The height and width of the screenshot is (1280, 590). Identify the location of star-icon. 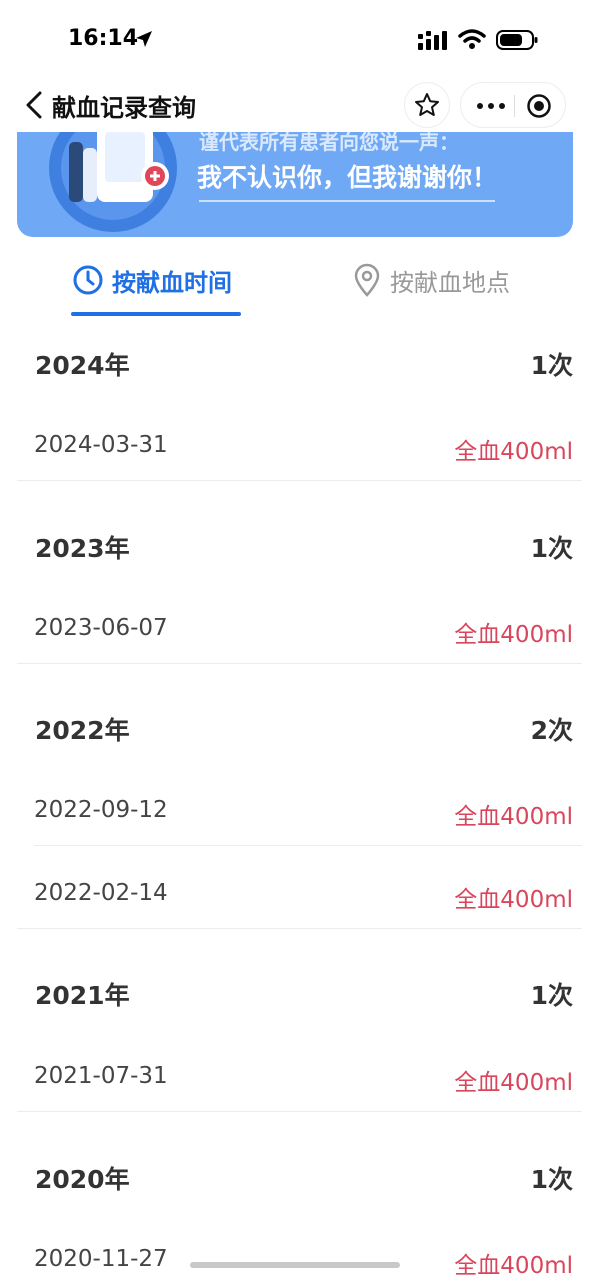
(427, 104).